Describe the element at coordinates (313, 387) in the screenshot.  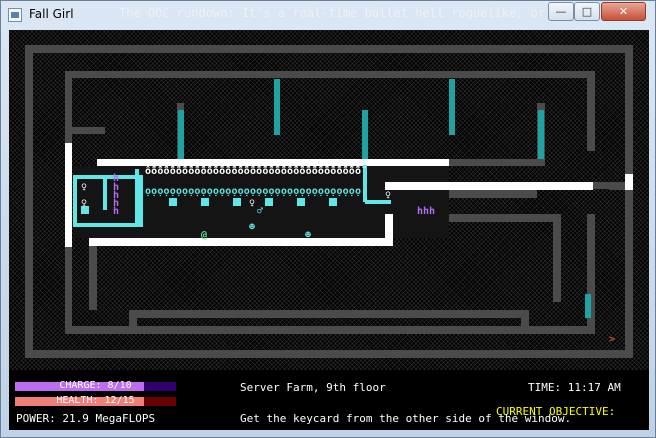
I see `location-label: Server Farm, 9th floor` at that location.